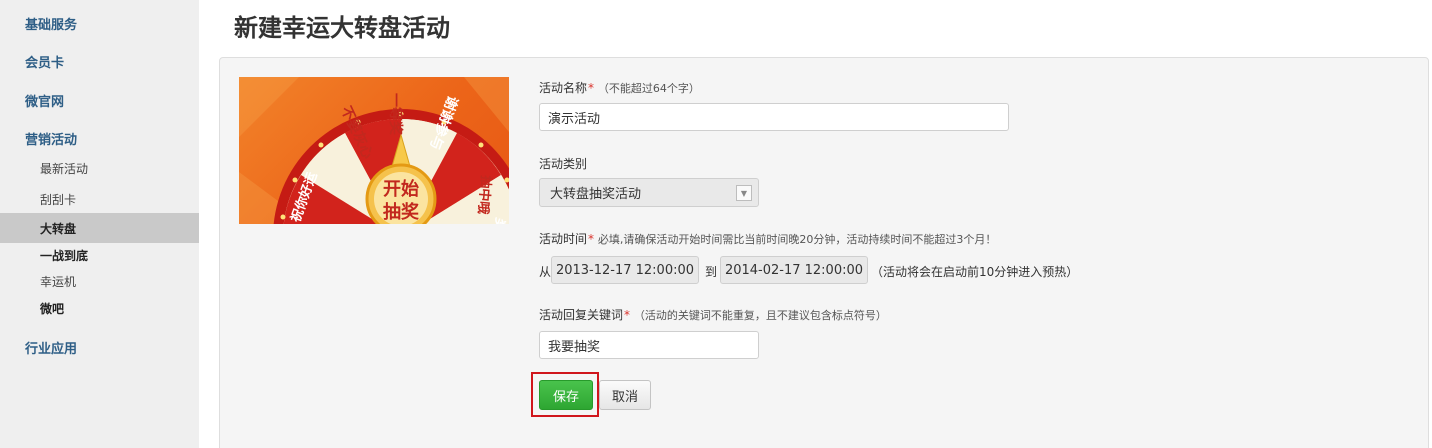 The image size is (1432, 448). What do you see at coordinates (64, 255) in the screenshot?
I see `sidebar-item-label: 一战到底` at bounding box center [64, 255].